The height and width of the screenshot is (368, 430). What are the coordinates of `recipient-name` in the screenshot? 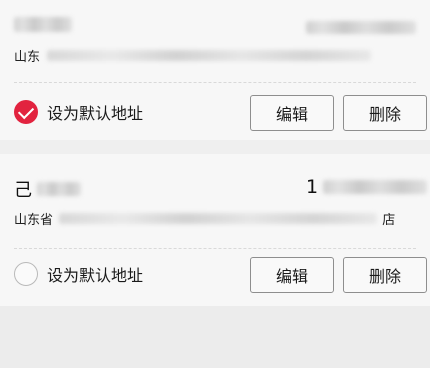 It's located at (43, 24).